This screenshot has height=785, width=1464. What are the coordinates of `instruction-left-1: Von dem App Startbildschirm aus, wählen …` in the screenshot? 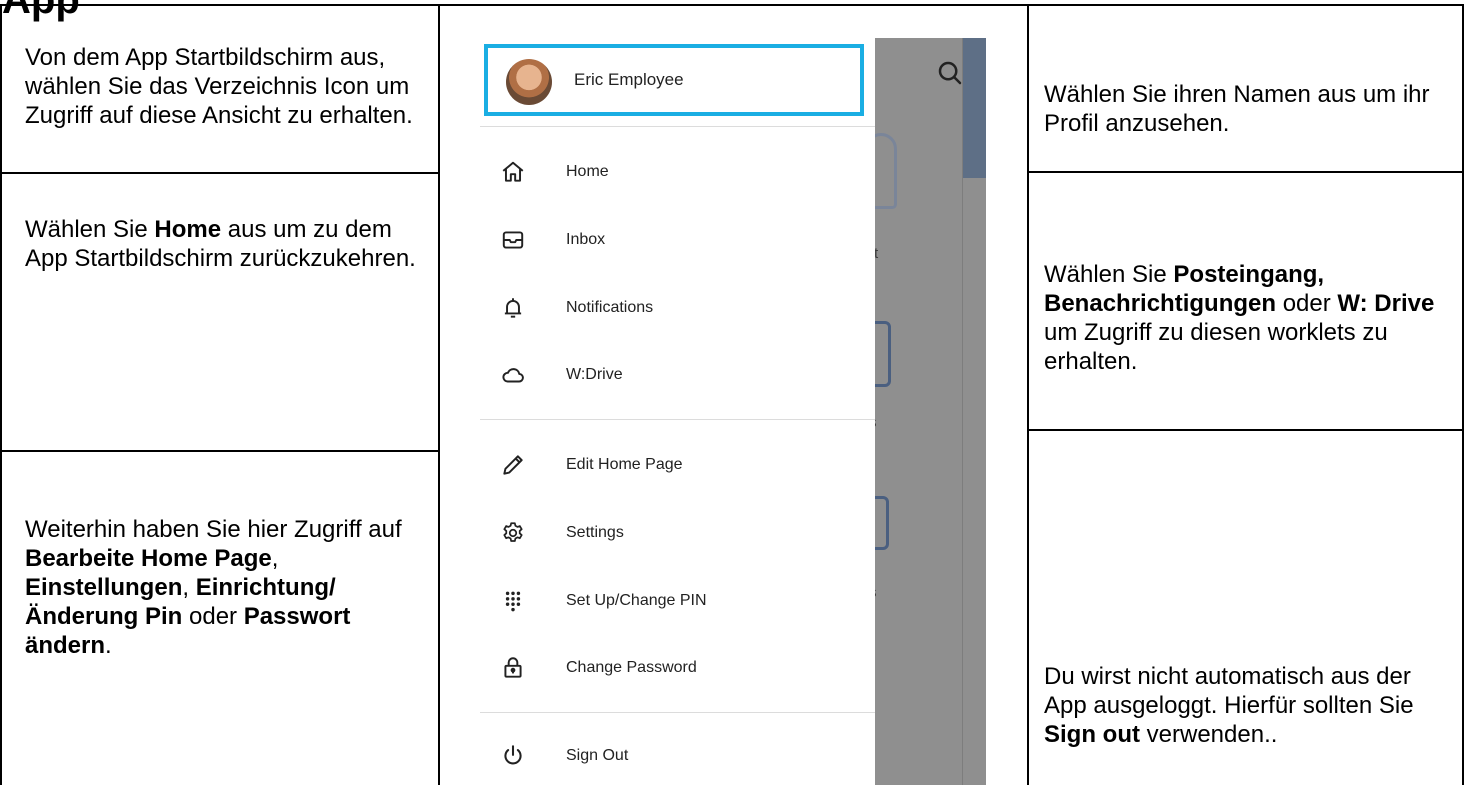 It's located at (225, 86).